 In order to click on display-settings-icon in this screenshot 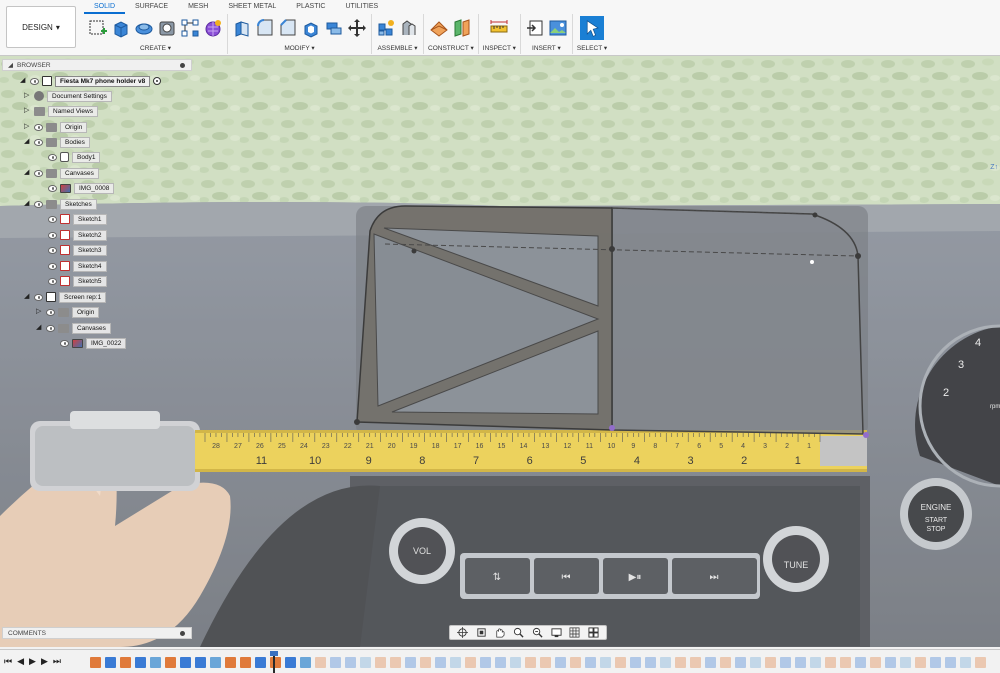, I will do `click(556, 632)`.